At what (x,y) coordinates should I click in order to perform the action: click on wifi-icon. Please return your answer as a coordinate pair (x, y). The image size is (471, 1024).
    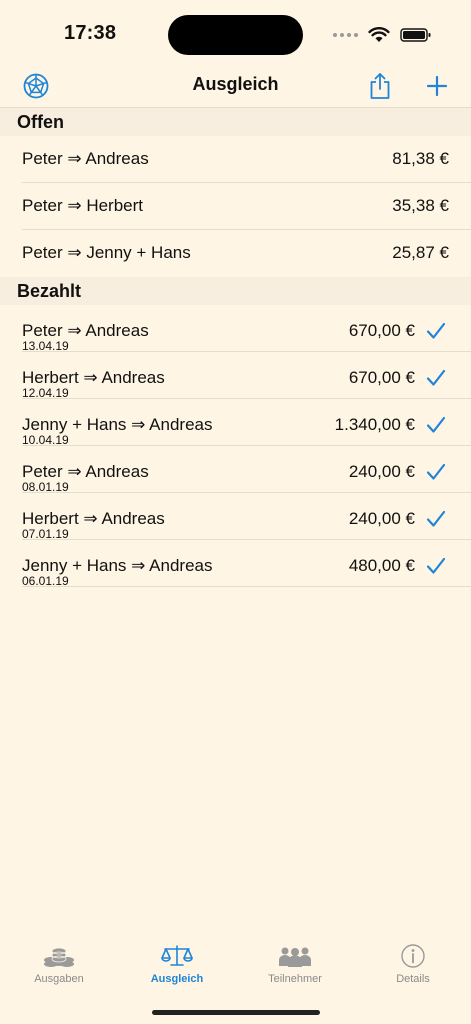
    Looking at the image, I should click on (379, 34).